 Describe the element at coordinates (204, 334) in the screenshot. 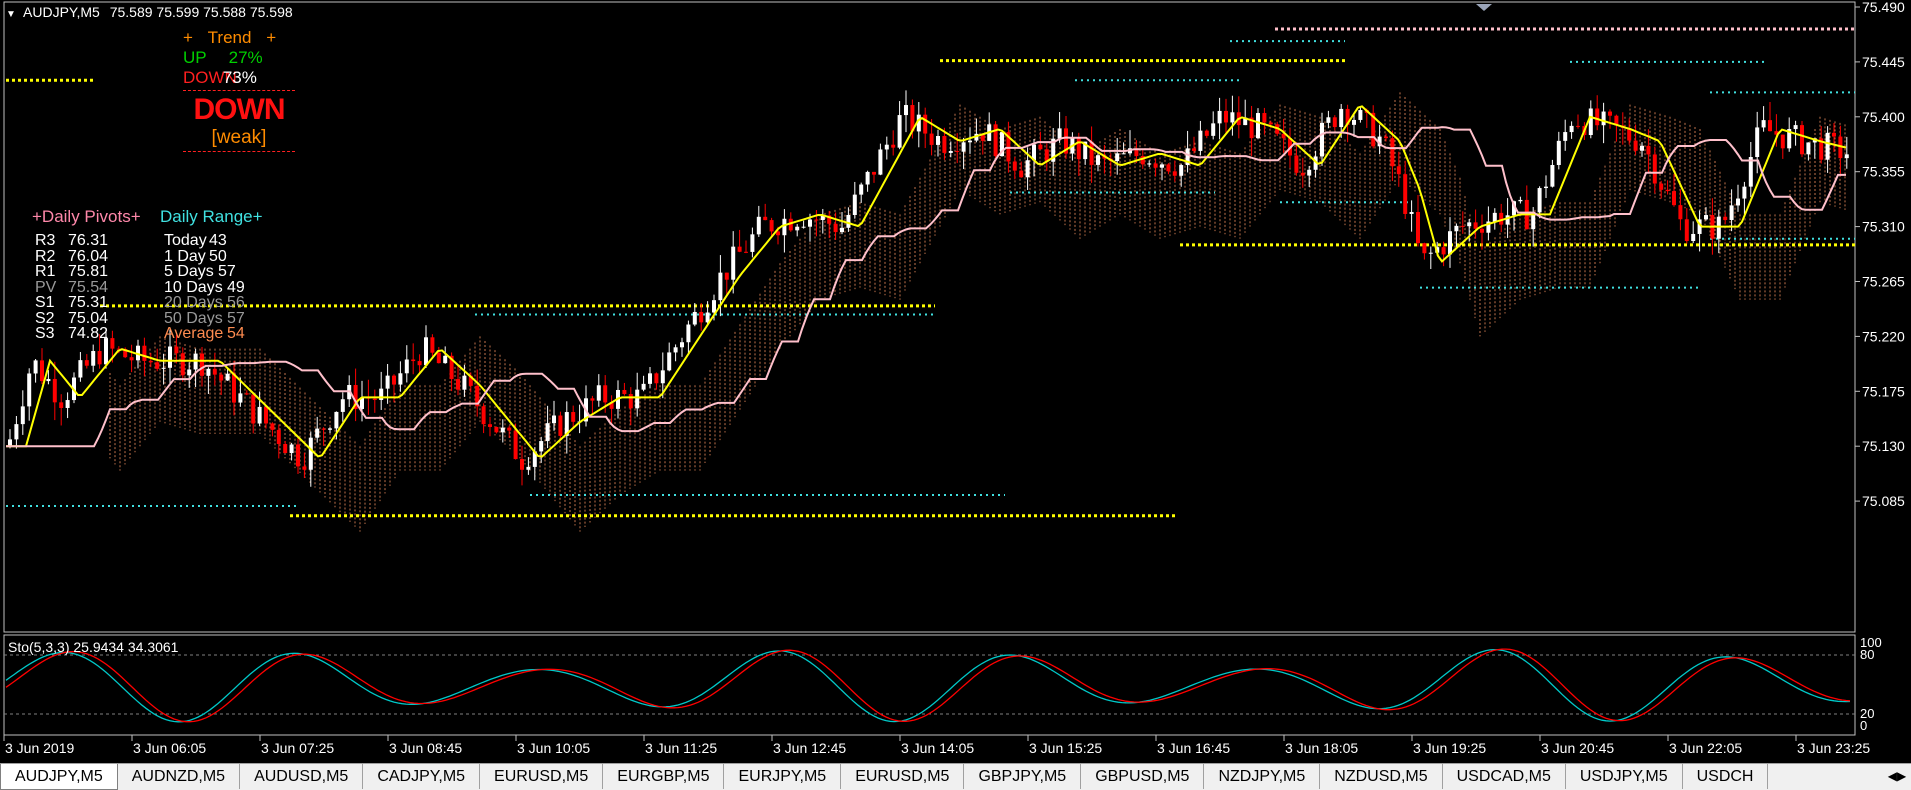

I see `range-row: Average 54` at that location.